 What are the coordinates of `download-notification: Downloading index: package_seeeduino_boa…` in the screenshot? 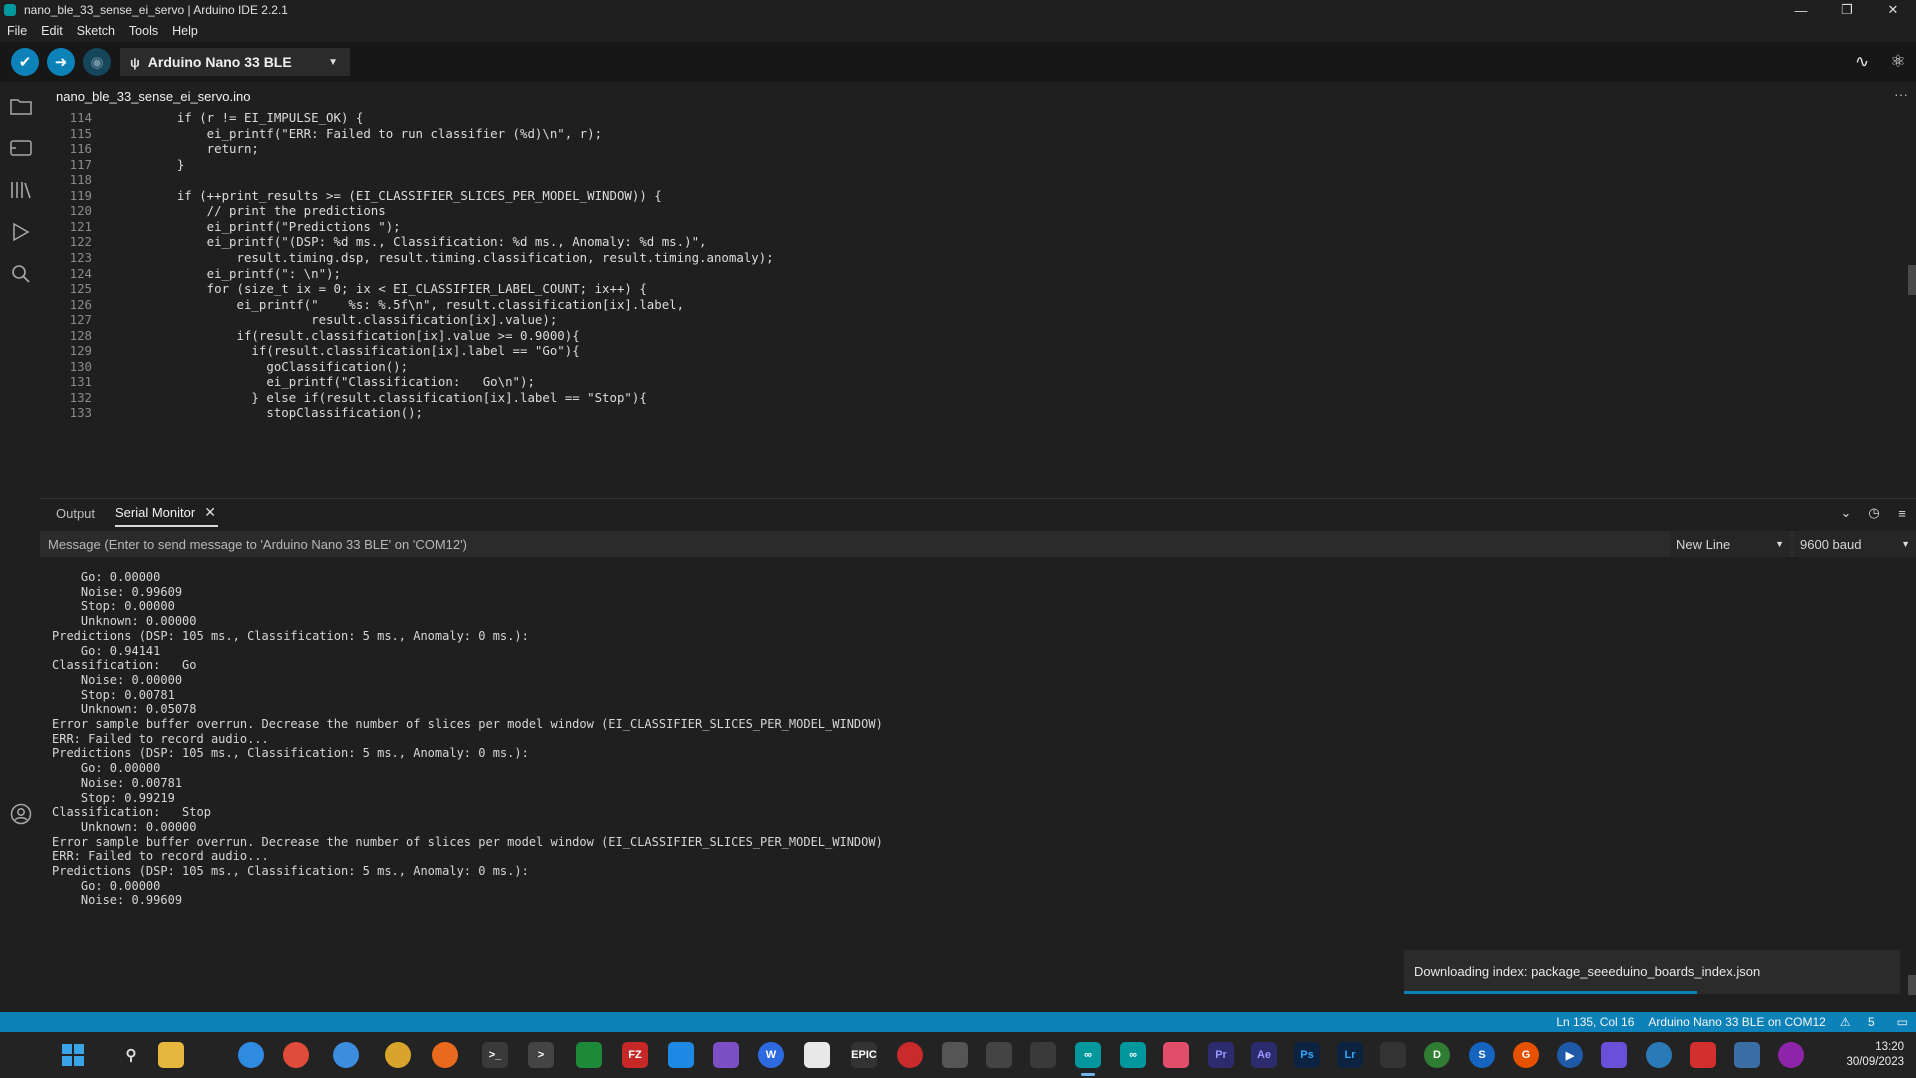 It's located at (1652, 972).